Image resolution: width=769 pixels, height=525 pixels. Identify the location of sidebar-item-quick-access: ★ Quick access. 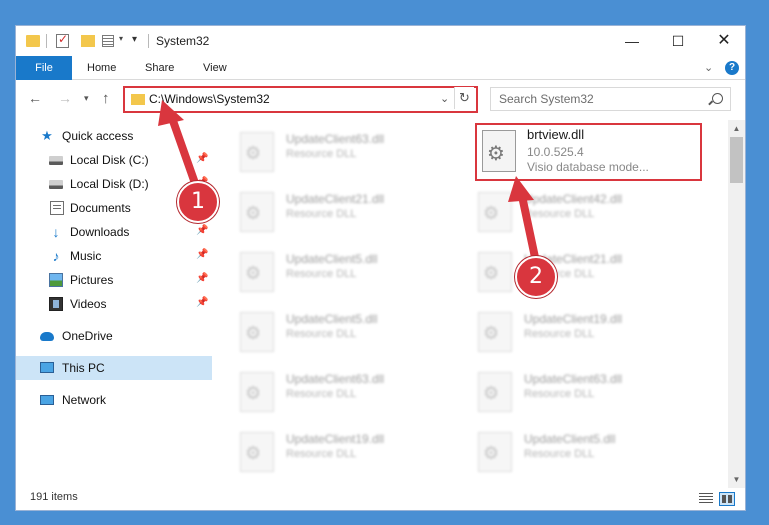
(114, 136).